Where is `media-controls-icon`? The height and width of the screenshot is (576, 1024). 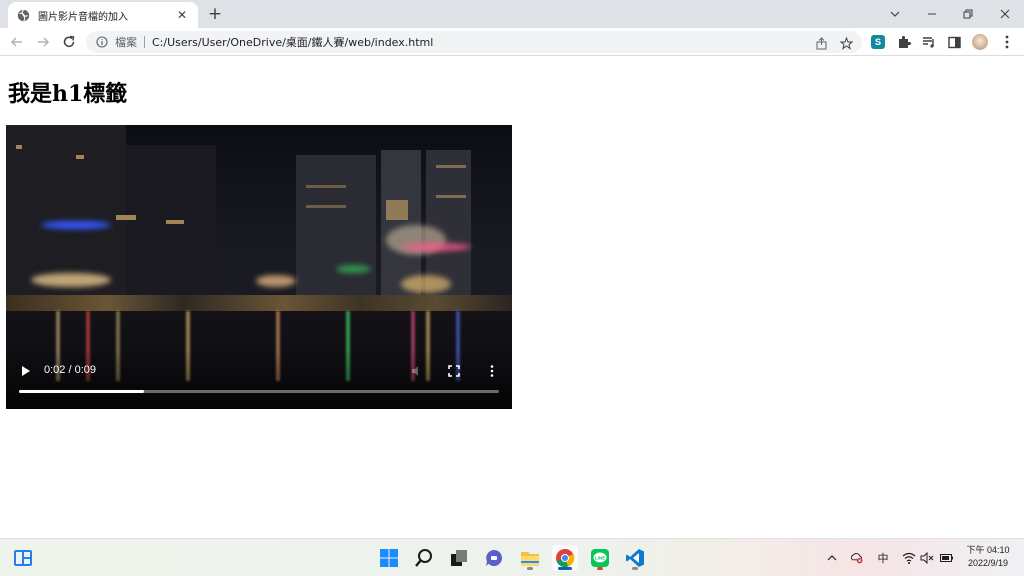 media-controls-icon is located at coordinates (929, 42).